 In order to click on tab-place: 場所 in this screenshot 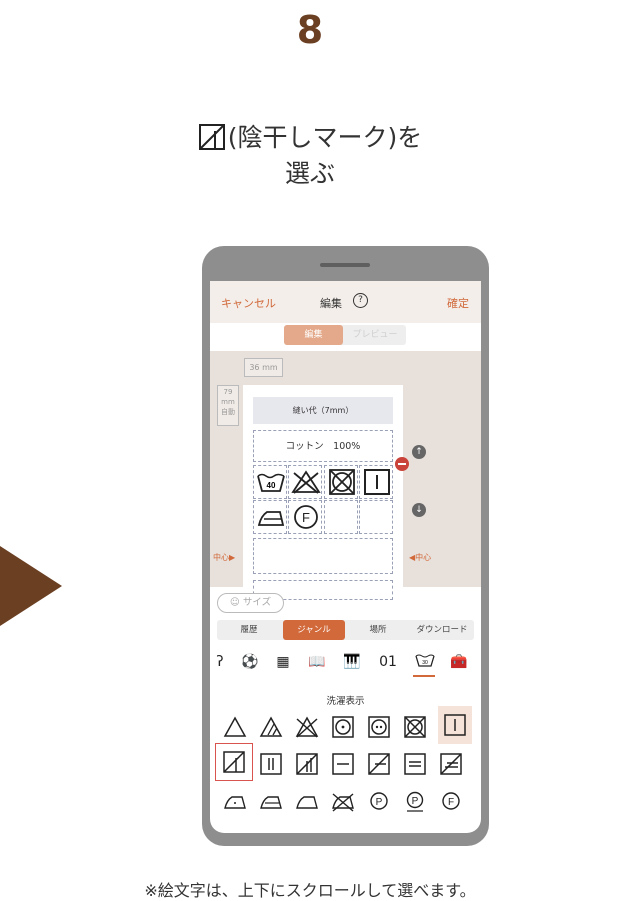, I will do `click(378, 630)`.